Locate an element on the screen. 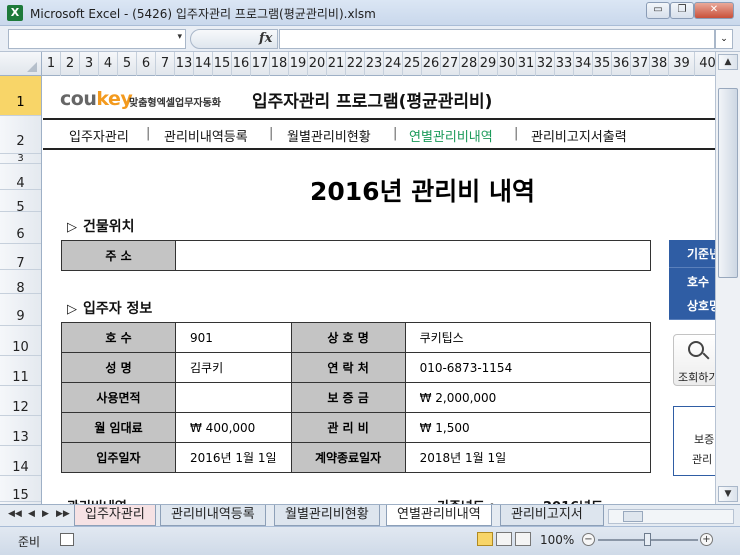  zoom-out-button: − is located at coordinates (588, 539).